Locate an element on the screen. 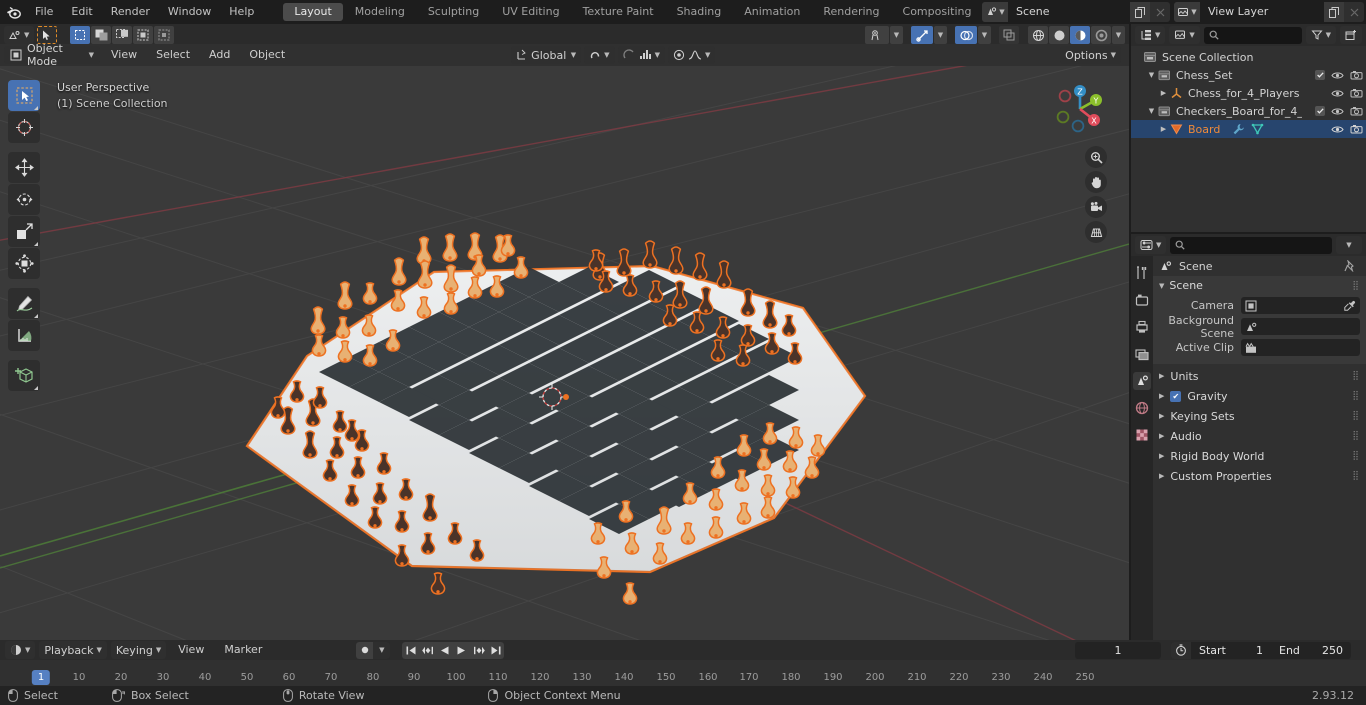 The height and width of the screenshot is (705, 1366). rotate-tool is located at coordinates (24, 199).